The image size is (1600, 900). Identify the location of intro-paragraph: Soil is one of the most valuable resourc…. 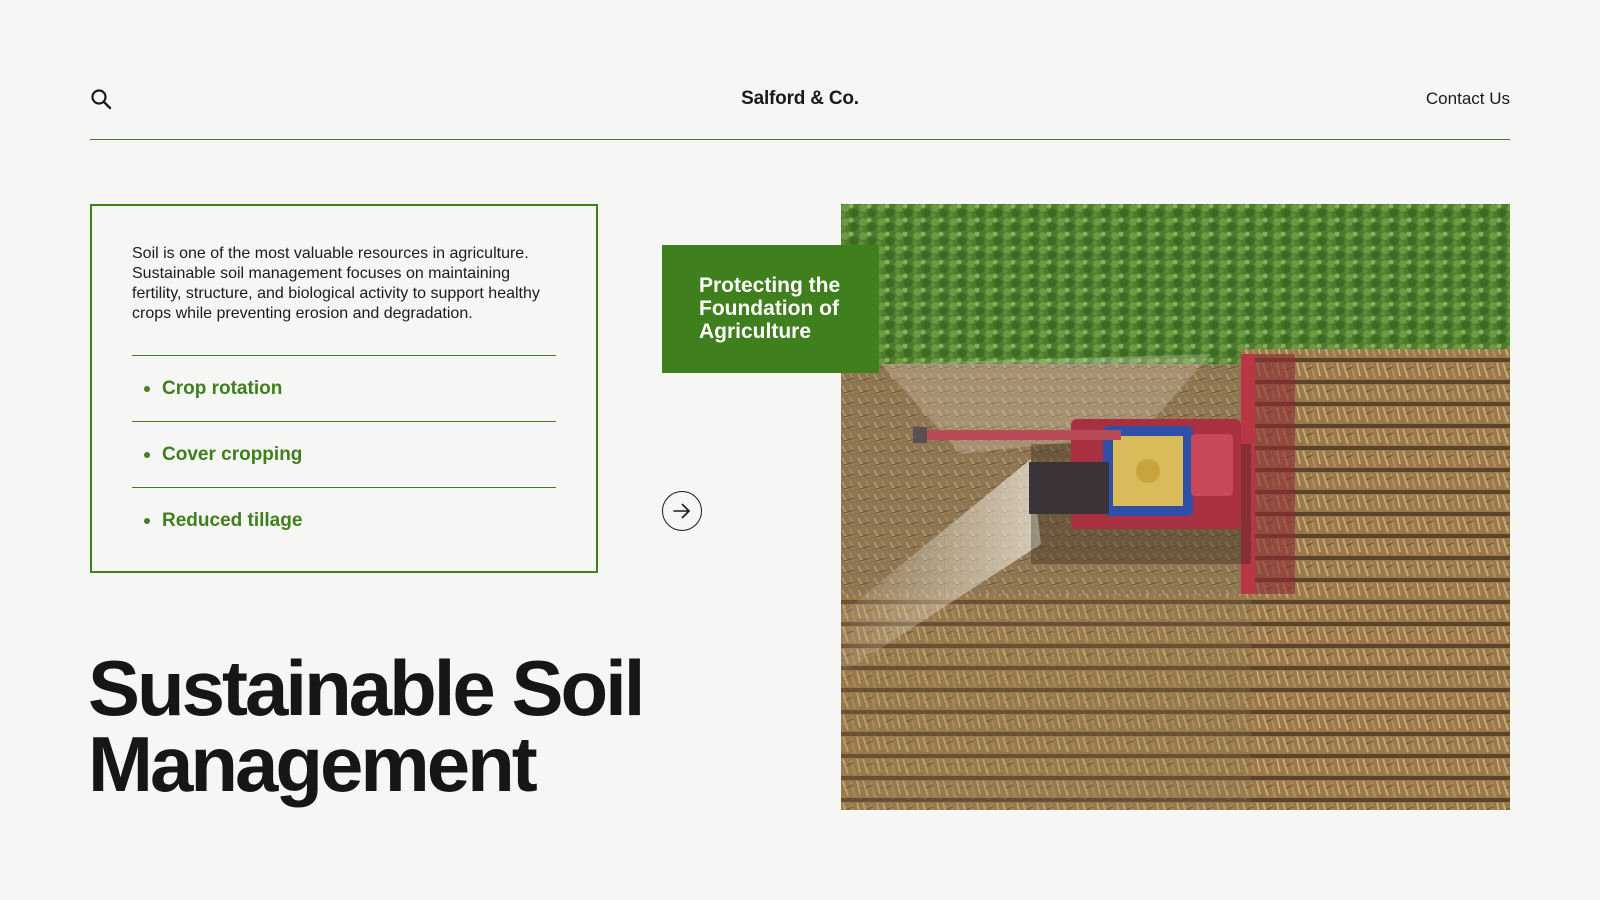
(336, 283).